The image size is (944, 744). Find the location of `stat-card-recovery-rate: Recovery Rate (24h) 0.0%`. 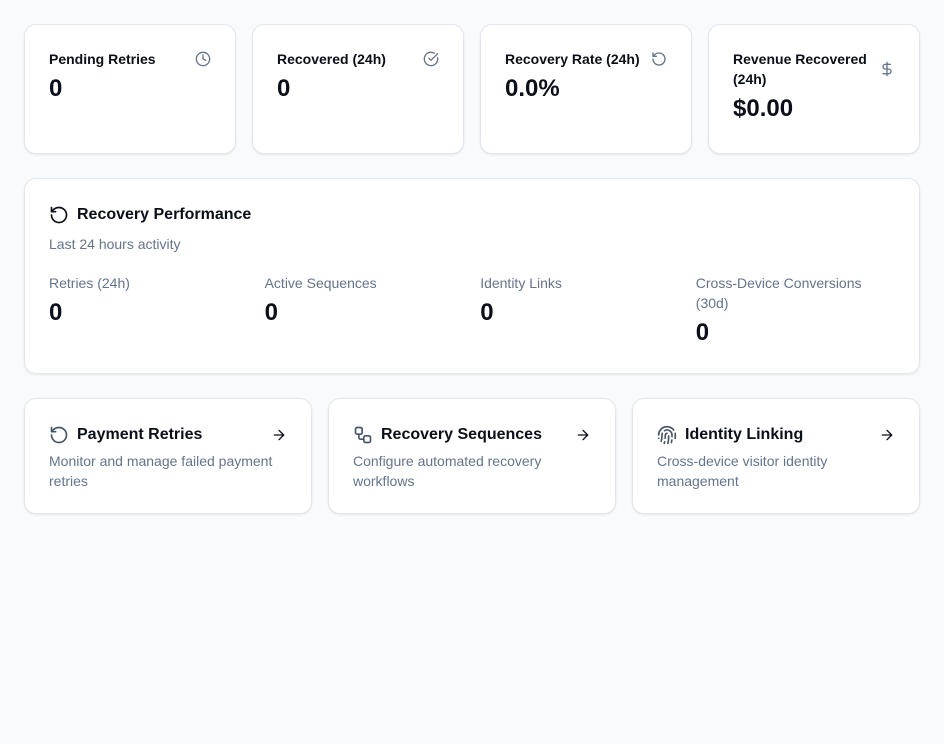

stat-card-recovery-rate: Recovery Rate (24h) 0.0% is located at coordinates (586, 89).